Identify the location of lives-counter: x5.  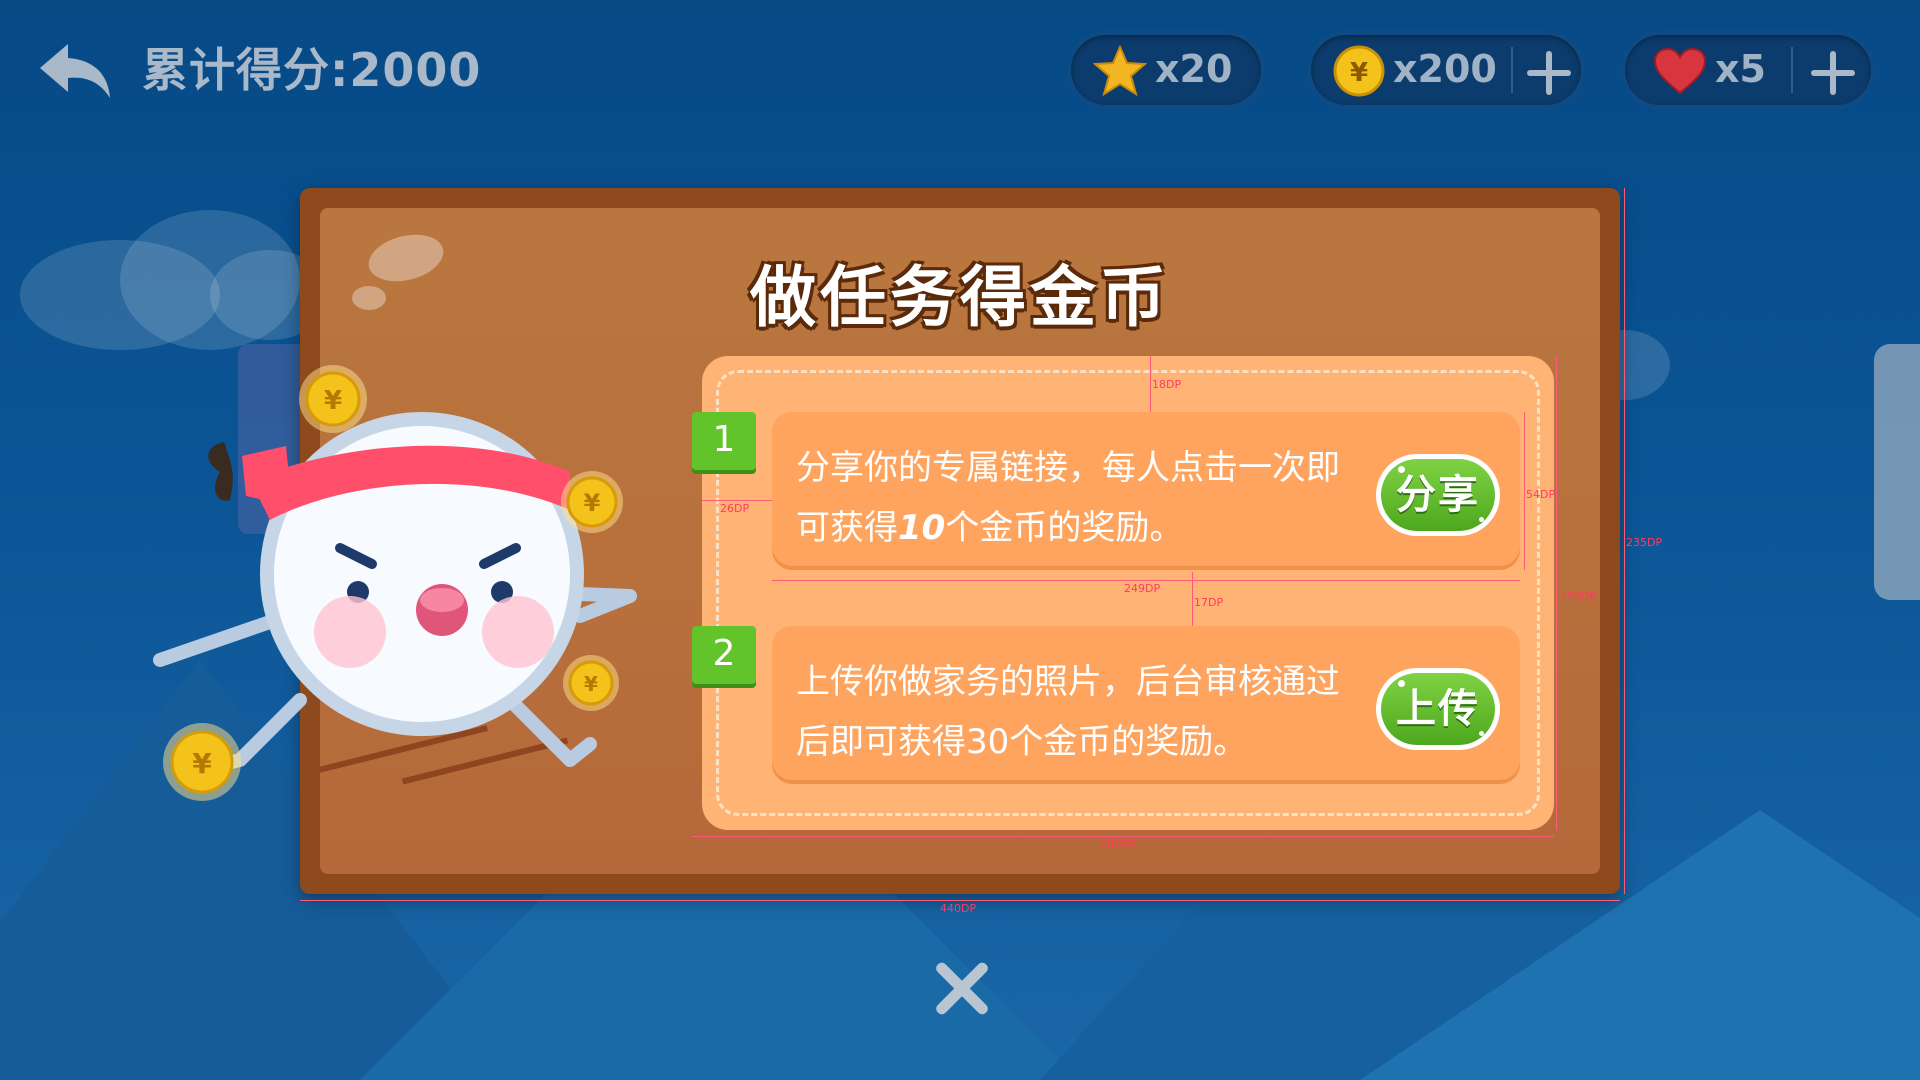
(1748, 70).